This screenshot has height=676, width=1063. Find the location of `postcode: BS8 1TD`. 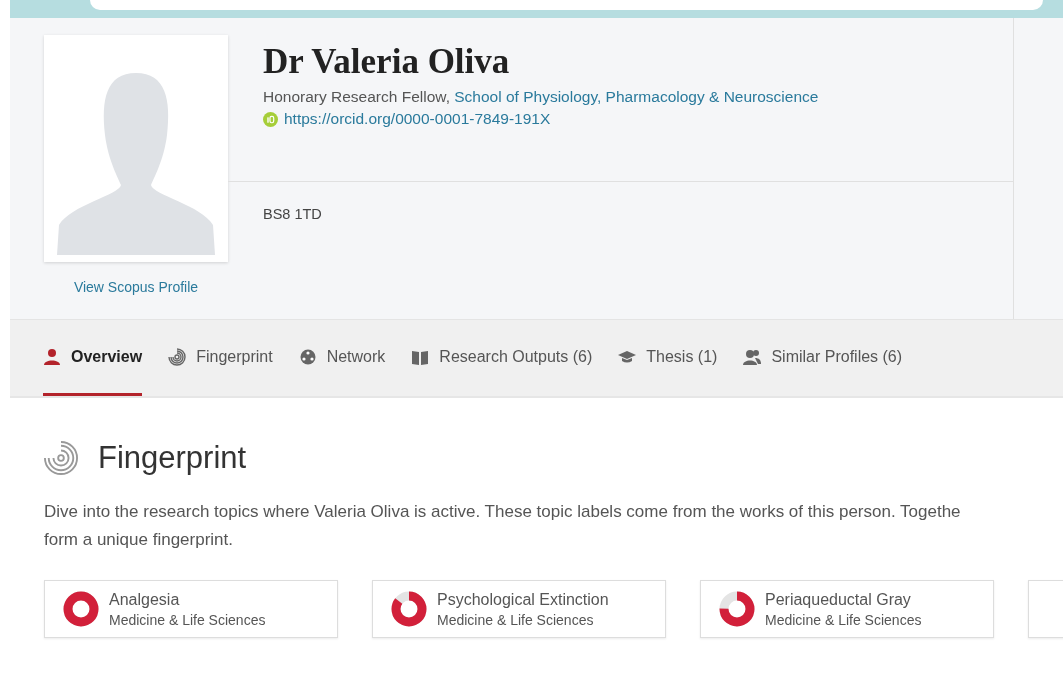

postcode: BS8 1TD is located at coordinates (292, 214).